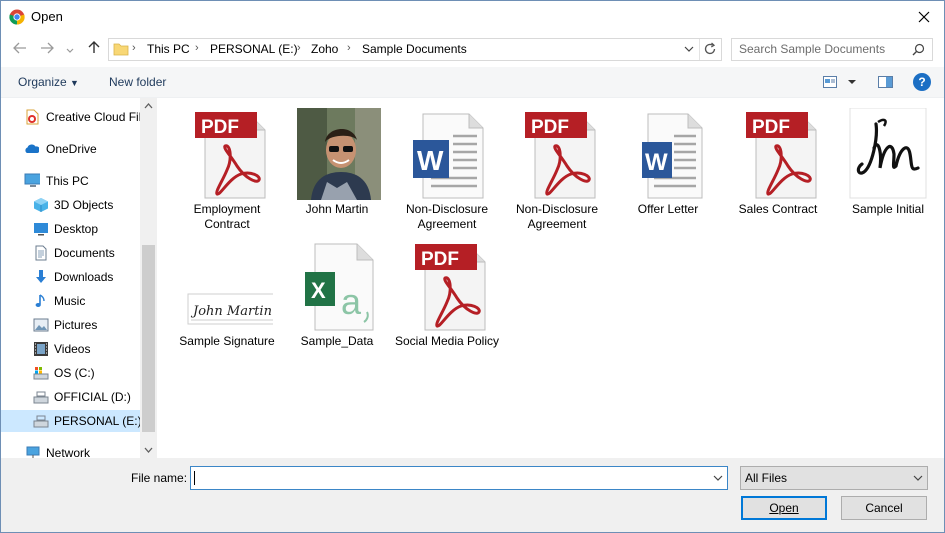 This screenshot has width=945, height=533. What do you see at coordinates (70, 450) in the screenshot?
I see `sidebar-item-network: Network` at bounding box center [70, 450].